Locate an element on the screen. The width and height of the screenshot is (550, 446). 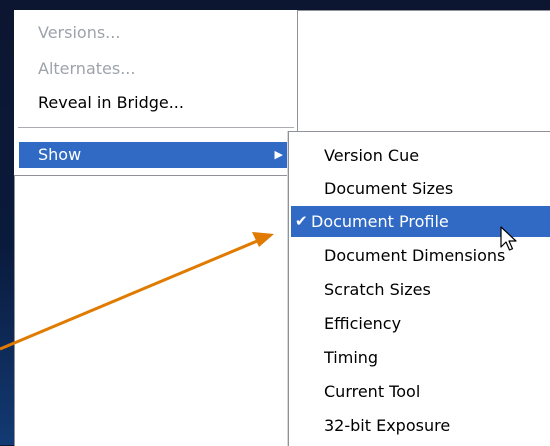
annotation-arrow-icon is located at coordinates (137, 291).